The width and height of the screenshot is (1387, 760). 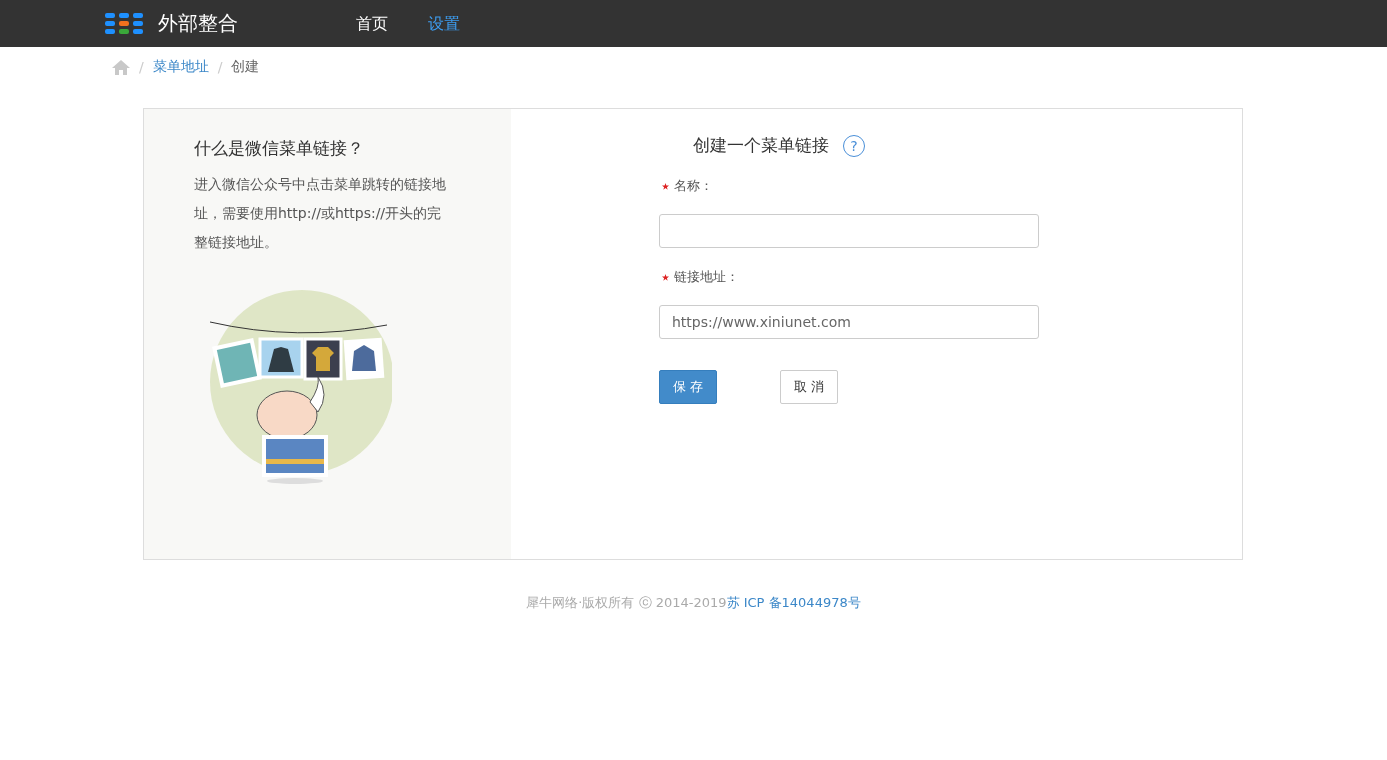 What do you see at coordinates (849, 322) in the screenshot?
I see `input-field: https://www.xiniunet.com` at bounding box center [849, 322].